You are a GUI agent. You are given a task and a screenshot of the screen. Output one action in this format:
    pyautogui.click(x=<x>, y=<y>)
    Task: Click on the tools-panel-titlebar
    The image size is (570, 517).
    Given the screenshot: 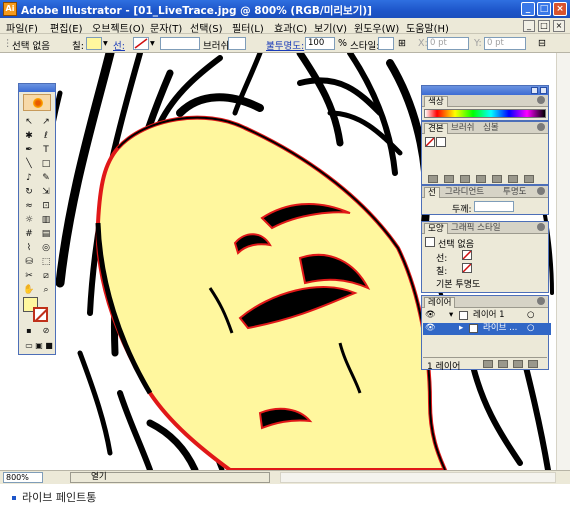 What is the action you would take?
    pyautogui.click(x=37, y=88)
    